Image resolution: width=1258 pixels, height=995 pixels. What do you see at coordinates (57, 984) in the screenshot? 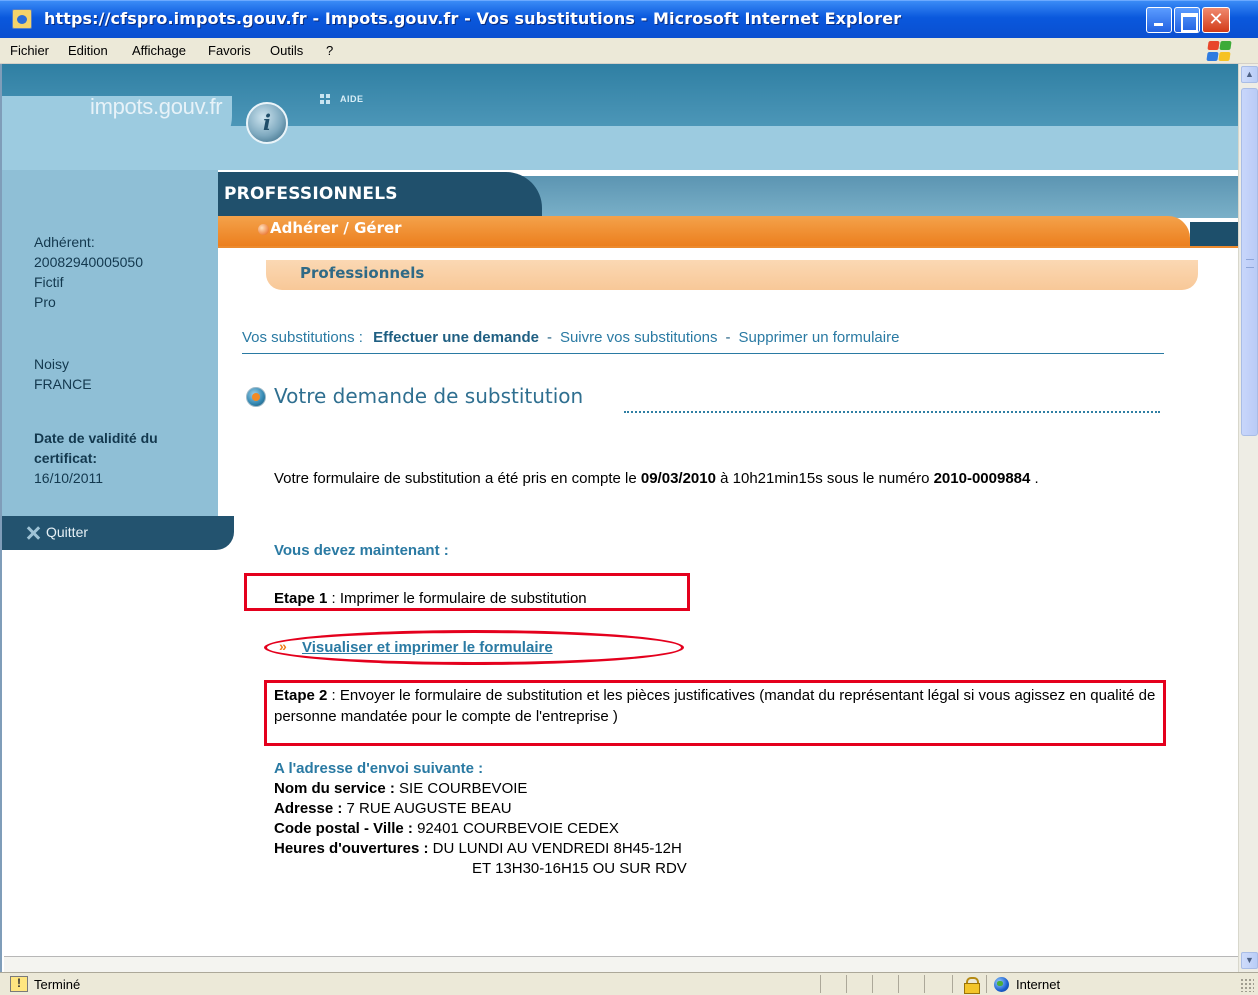
I see `status-text: Terminé` at bounding box center [57, 984].